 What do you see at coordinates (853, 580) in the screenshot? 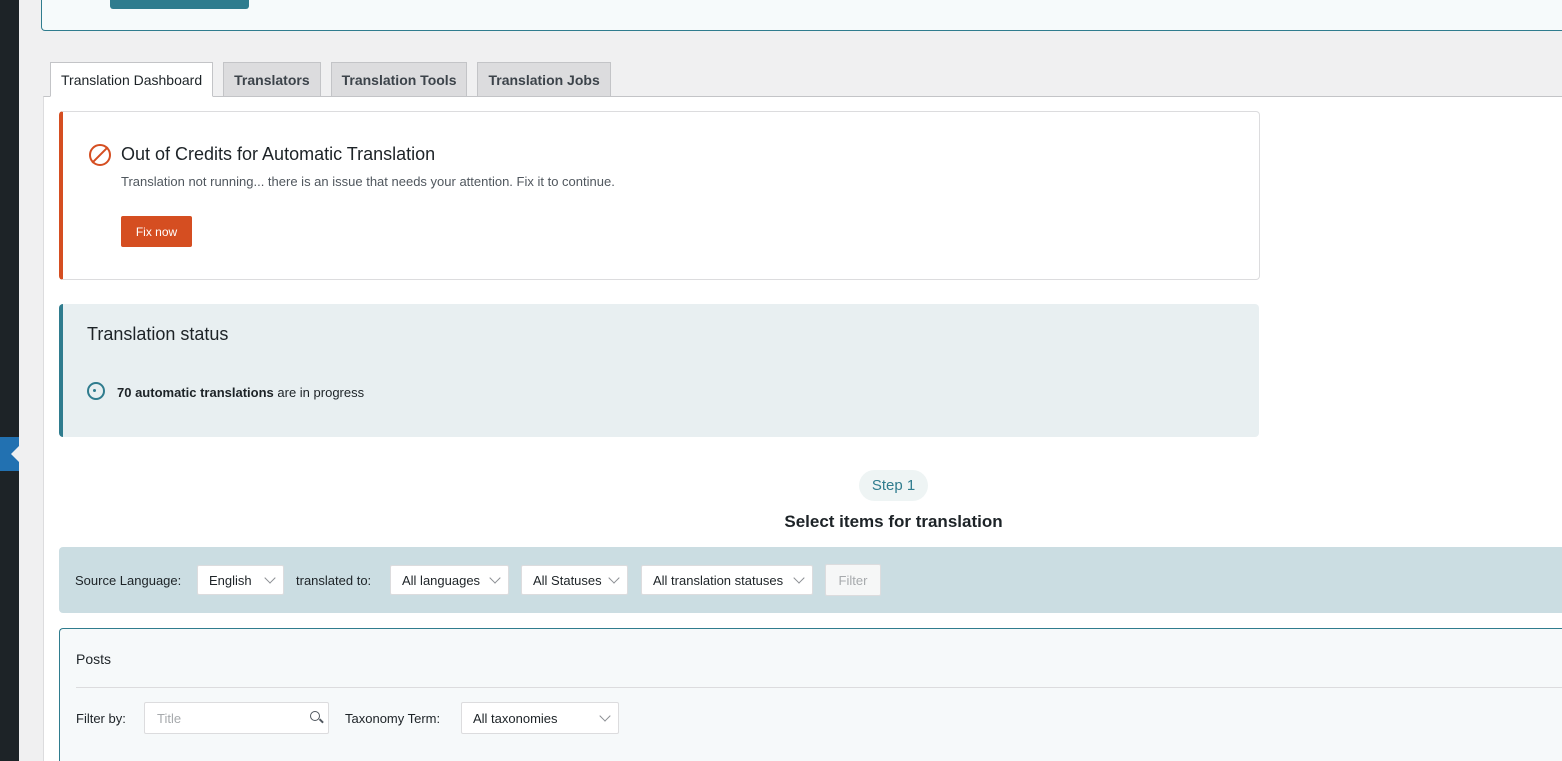
I see `filter-button: Filter` at bounding box center [853, 580].